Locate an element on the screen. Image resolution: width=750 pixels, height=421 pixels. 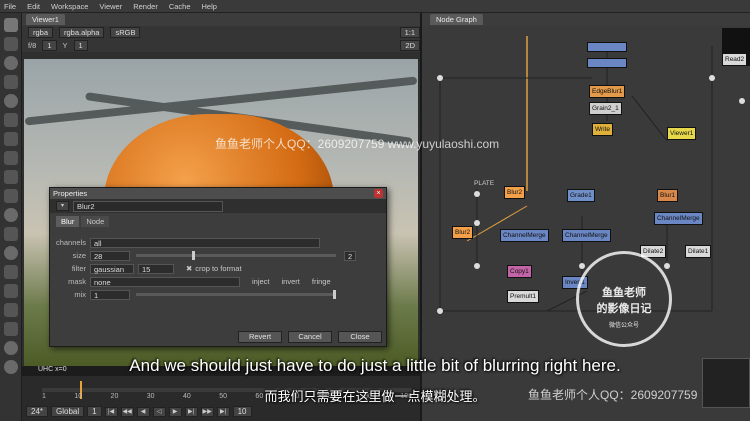
first-frame-icon: |◀ is located at coordinates (111, 411).